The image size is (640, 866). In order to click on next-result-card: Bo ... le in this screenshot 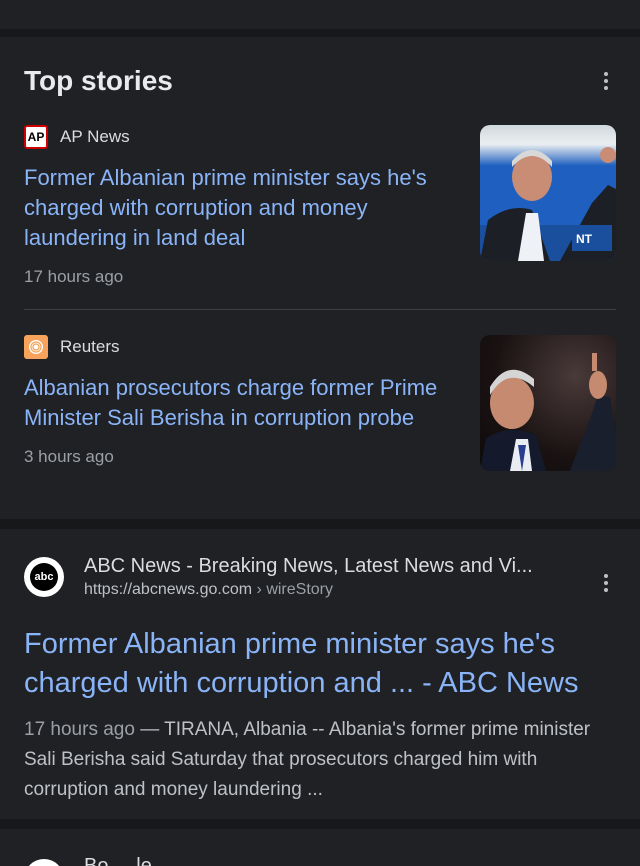, I will do `click(320, 847)`.